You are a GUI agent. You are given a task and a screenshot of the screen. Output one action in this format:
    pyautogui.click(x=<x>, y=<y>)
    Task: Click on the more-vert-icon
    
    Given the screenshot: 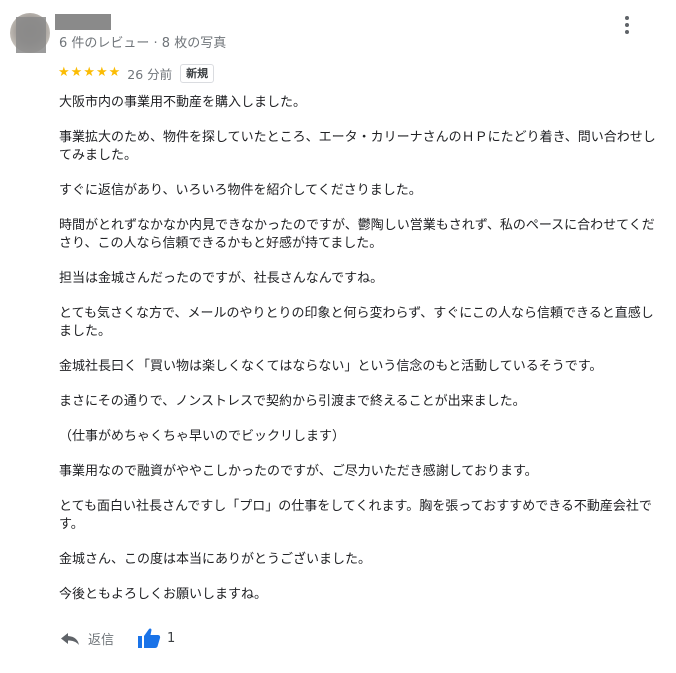 What is the action you would take?
    pyautogui.click(x=627, y=18)
    